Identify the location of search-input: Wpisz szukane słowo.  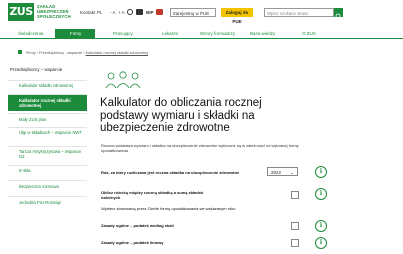
(299, 12).